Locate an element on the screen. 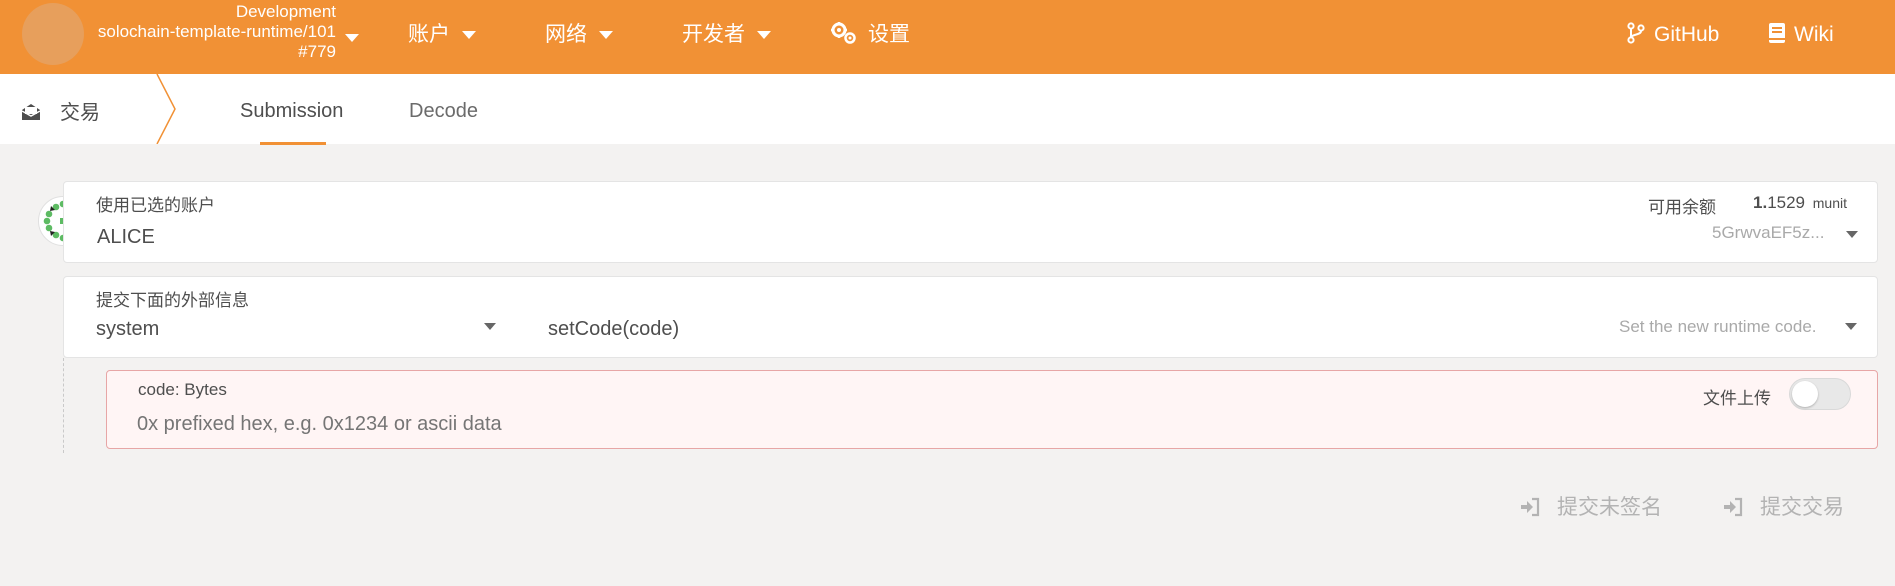 This screenshot has height=586, width=1895. tab-decode: Decode is located at coordinates (443, 111).